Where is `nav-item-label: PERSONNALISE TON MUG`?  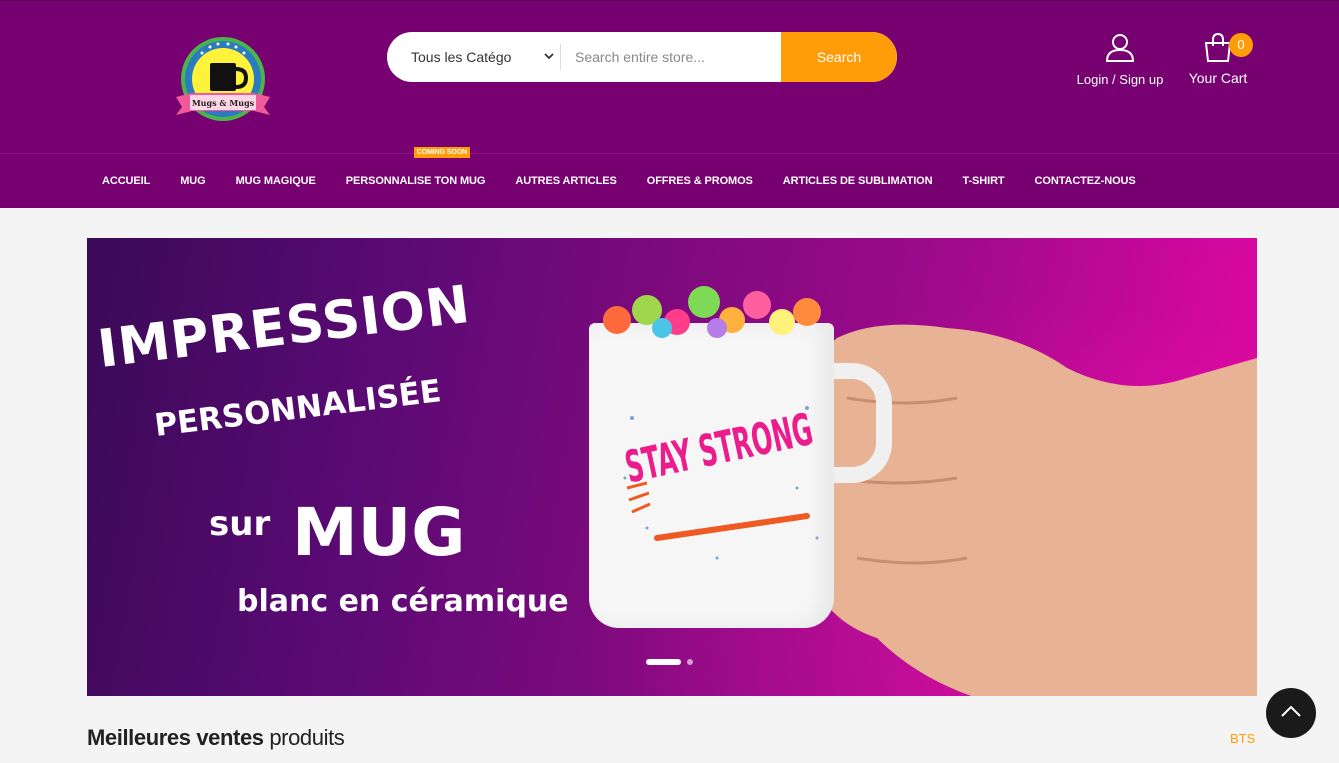 nav-item-label: PERSONNALISE TON MUG is located at coordinates (415, 181).